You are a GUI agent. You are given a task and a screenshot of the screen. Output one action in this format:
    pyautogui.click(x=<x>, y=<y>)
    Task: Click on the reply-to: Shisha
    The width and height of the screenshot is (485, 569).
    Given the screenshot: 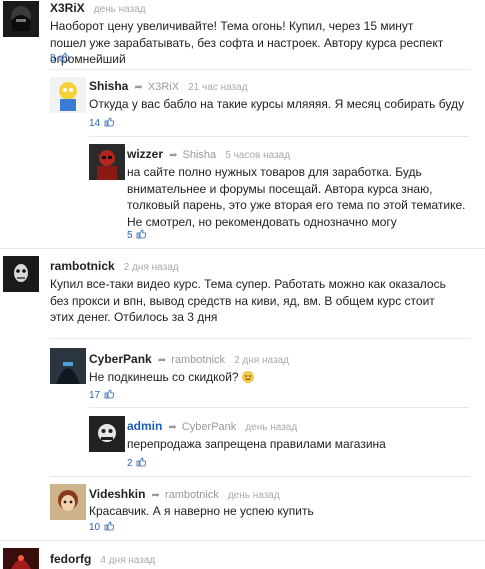 What is the action you would take?
    pyautogui.click(x=200, y=155)
    